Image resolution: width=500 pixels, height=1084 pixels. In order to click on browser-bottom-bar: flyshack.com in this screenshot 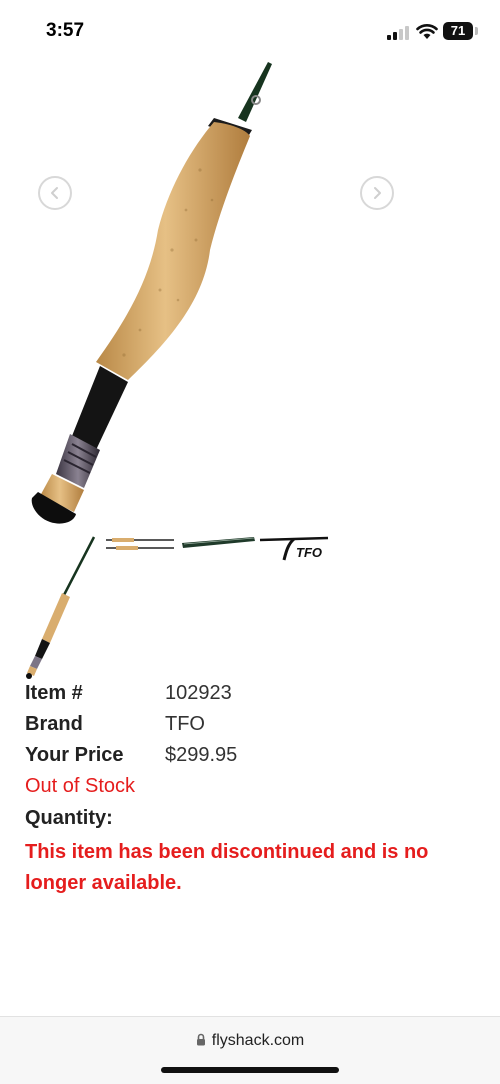, I will do `click(250, 1050)`.